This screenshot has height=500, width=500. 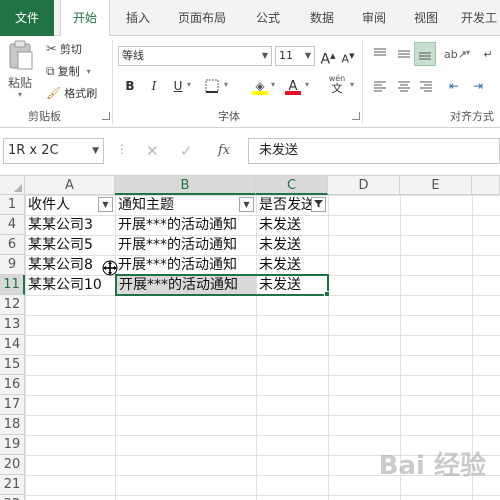 What do you see at coordinates (425, 54) in the screenshot?
I see `align-bottom-button` at bounding box center [425, 54].